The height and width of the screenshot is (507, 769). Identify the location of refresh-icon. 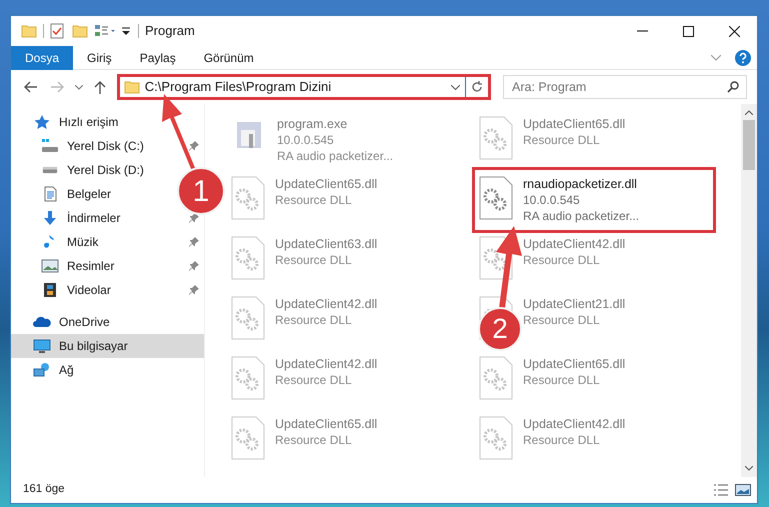
(477, 87).